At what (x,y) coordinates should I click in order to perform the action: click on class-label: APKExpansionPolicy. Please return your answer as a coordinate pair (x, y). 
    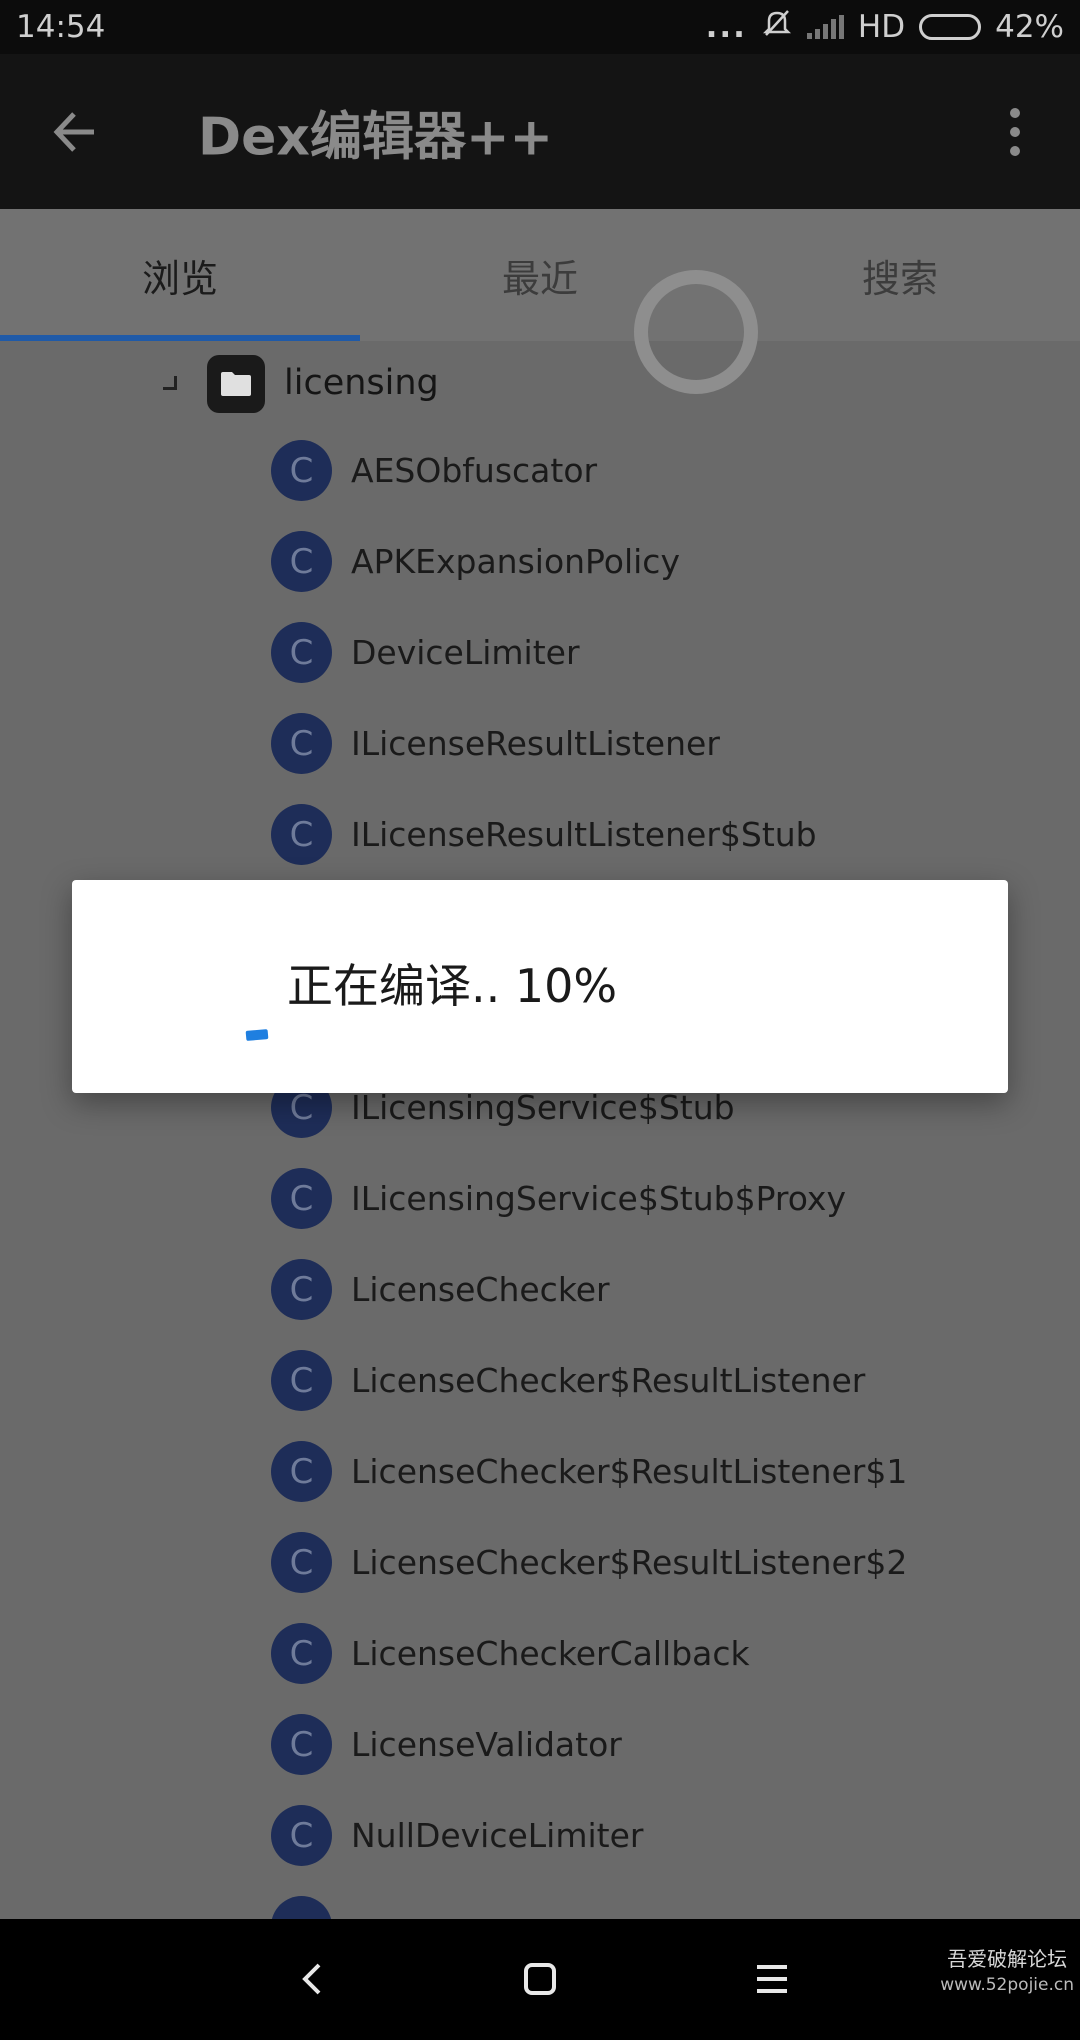
    Looking at the image, I should click on (515, 561).